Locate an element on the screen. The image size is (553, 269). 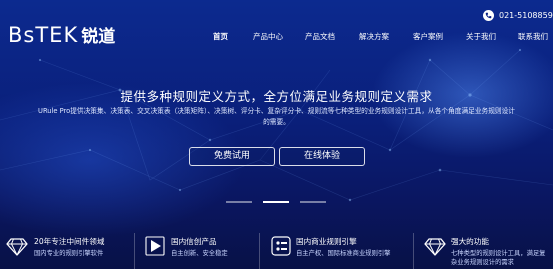
feature-item-commercial: 国内商业规则引擎 自主产权、国际标准商业规则引擎 is located at coordinates (342, 247).